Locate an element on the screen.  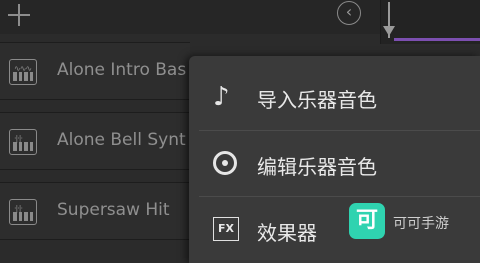
track-item: ·|·|· Supersaw Hit is located at coordinates (95, 211).